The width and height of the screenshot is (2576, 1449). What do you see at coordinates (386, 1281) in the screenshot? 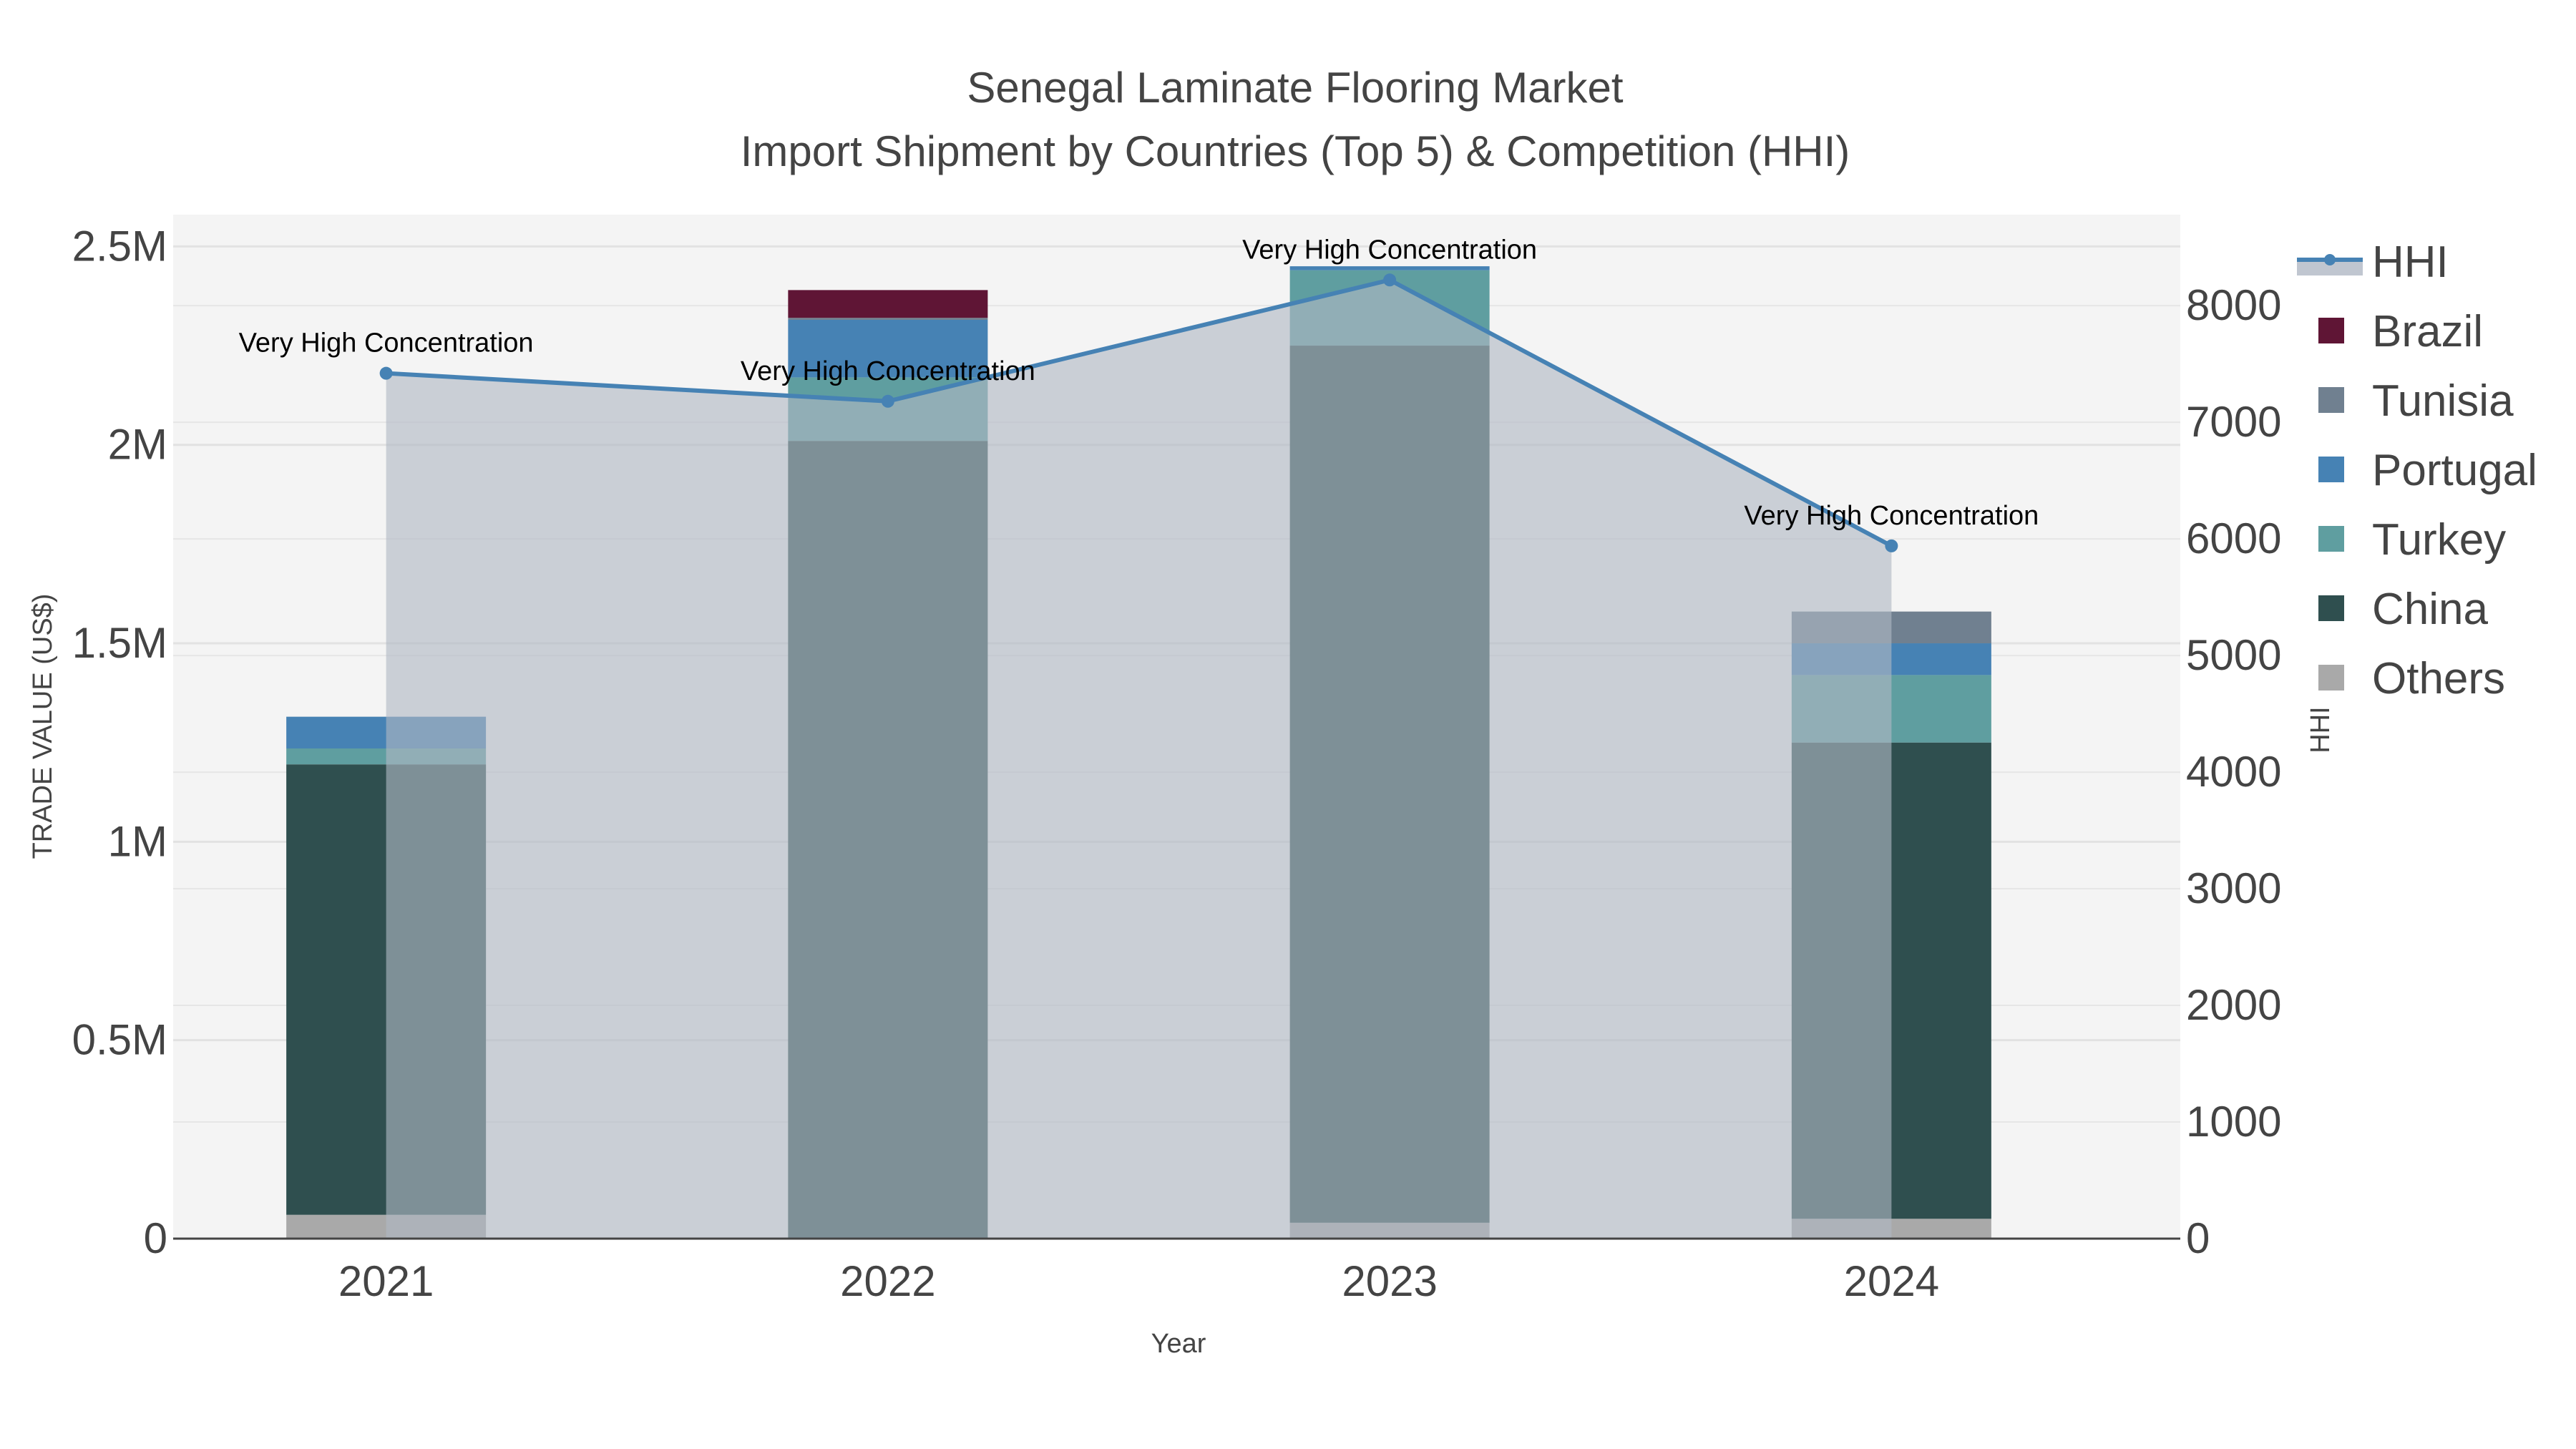
I see `x-tick-label: 2021` at bounding box center [386, 1281].